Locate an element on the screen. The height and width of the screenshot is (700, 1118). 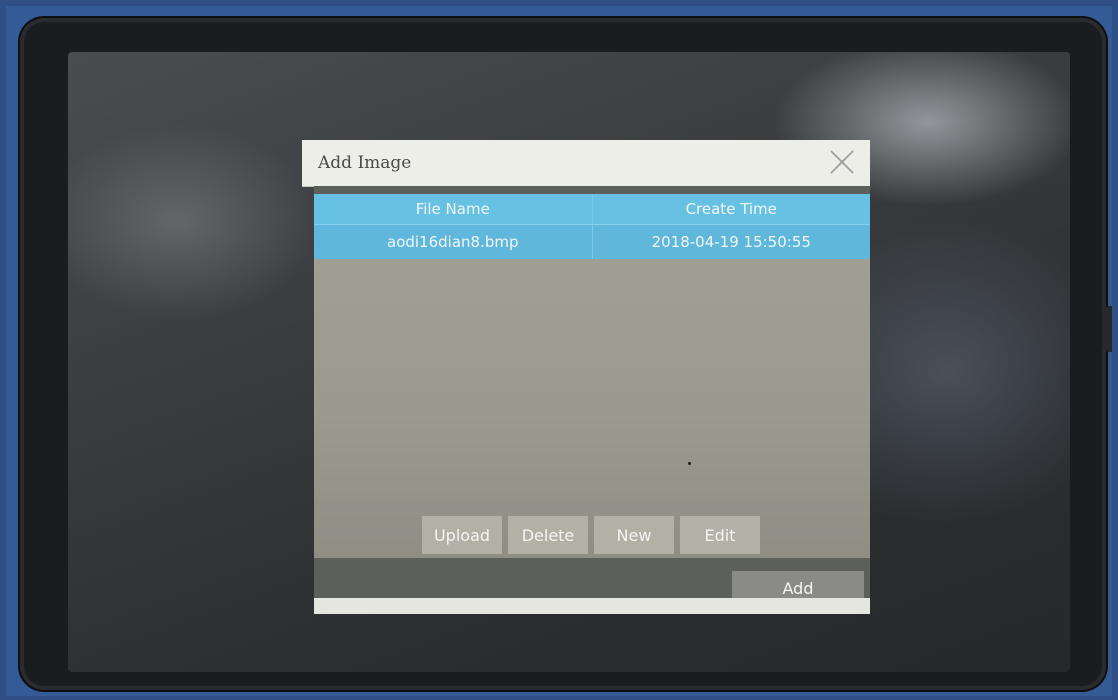
upload-button: Upload is located at coordinates (462, 535).